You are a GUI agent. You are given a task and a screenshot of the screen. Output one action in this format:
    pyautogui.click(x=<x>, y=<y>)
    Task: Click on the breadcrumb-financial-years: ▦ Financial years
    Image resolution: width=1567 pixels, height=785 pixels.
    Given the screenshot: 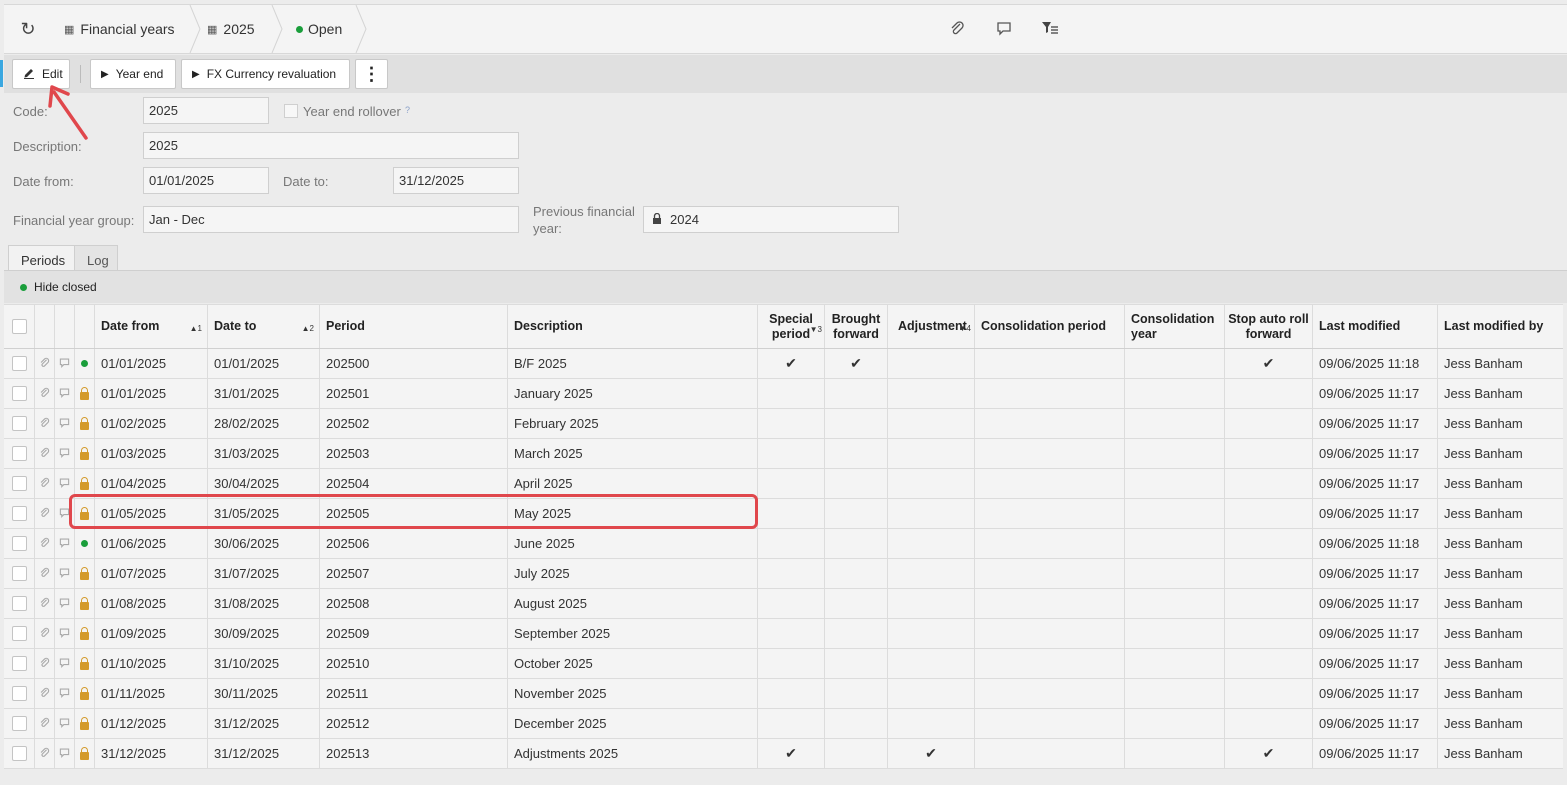 What is the action you would take?
    pyautogui.click(x=119, y=29)
    